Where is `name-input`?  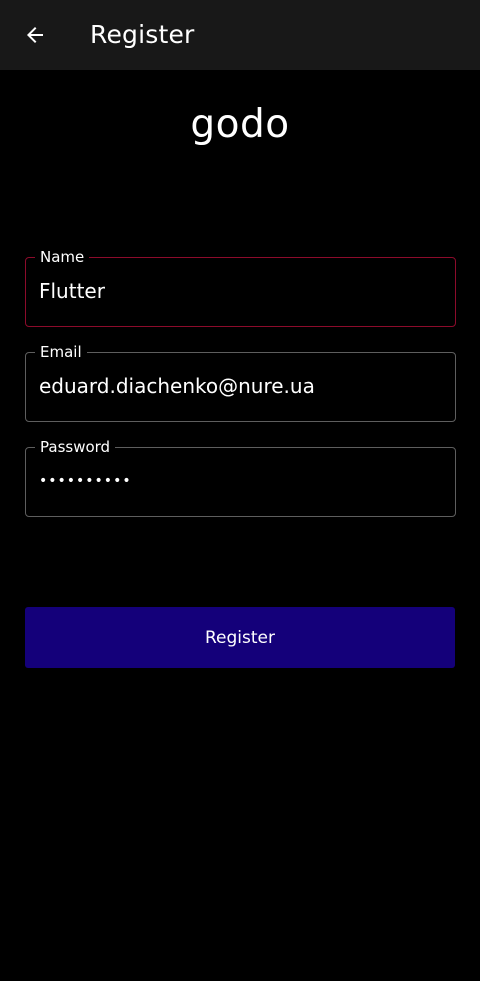 name-input is located at coordinates (241, 291).